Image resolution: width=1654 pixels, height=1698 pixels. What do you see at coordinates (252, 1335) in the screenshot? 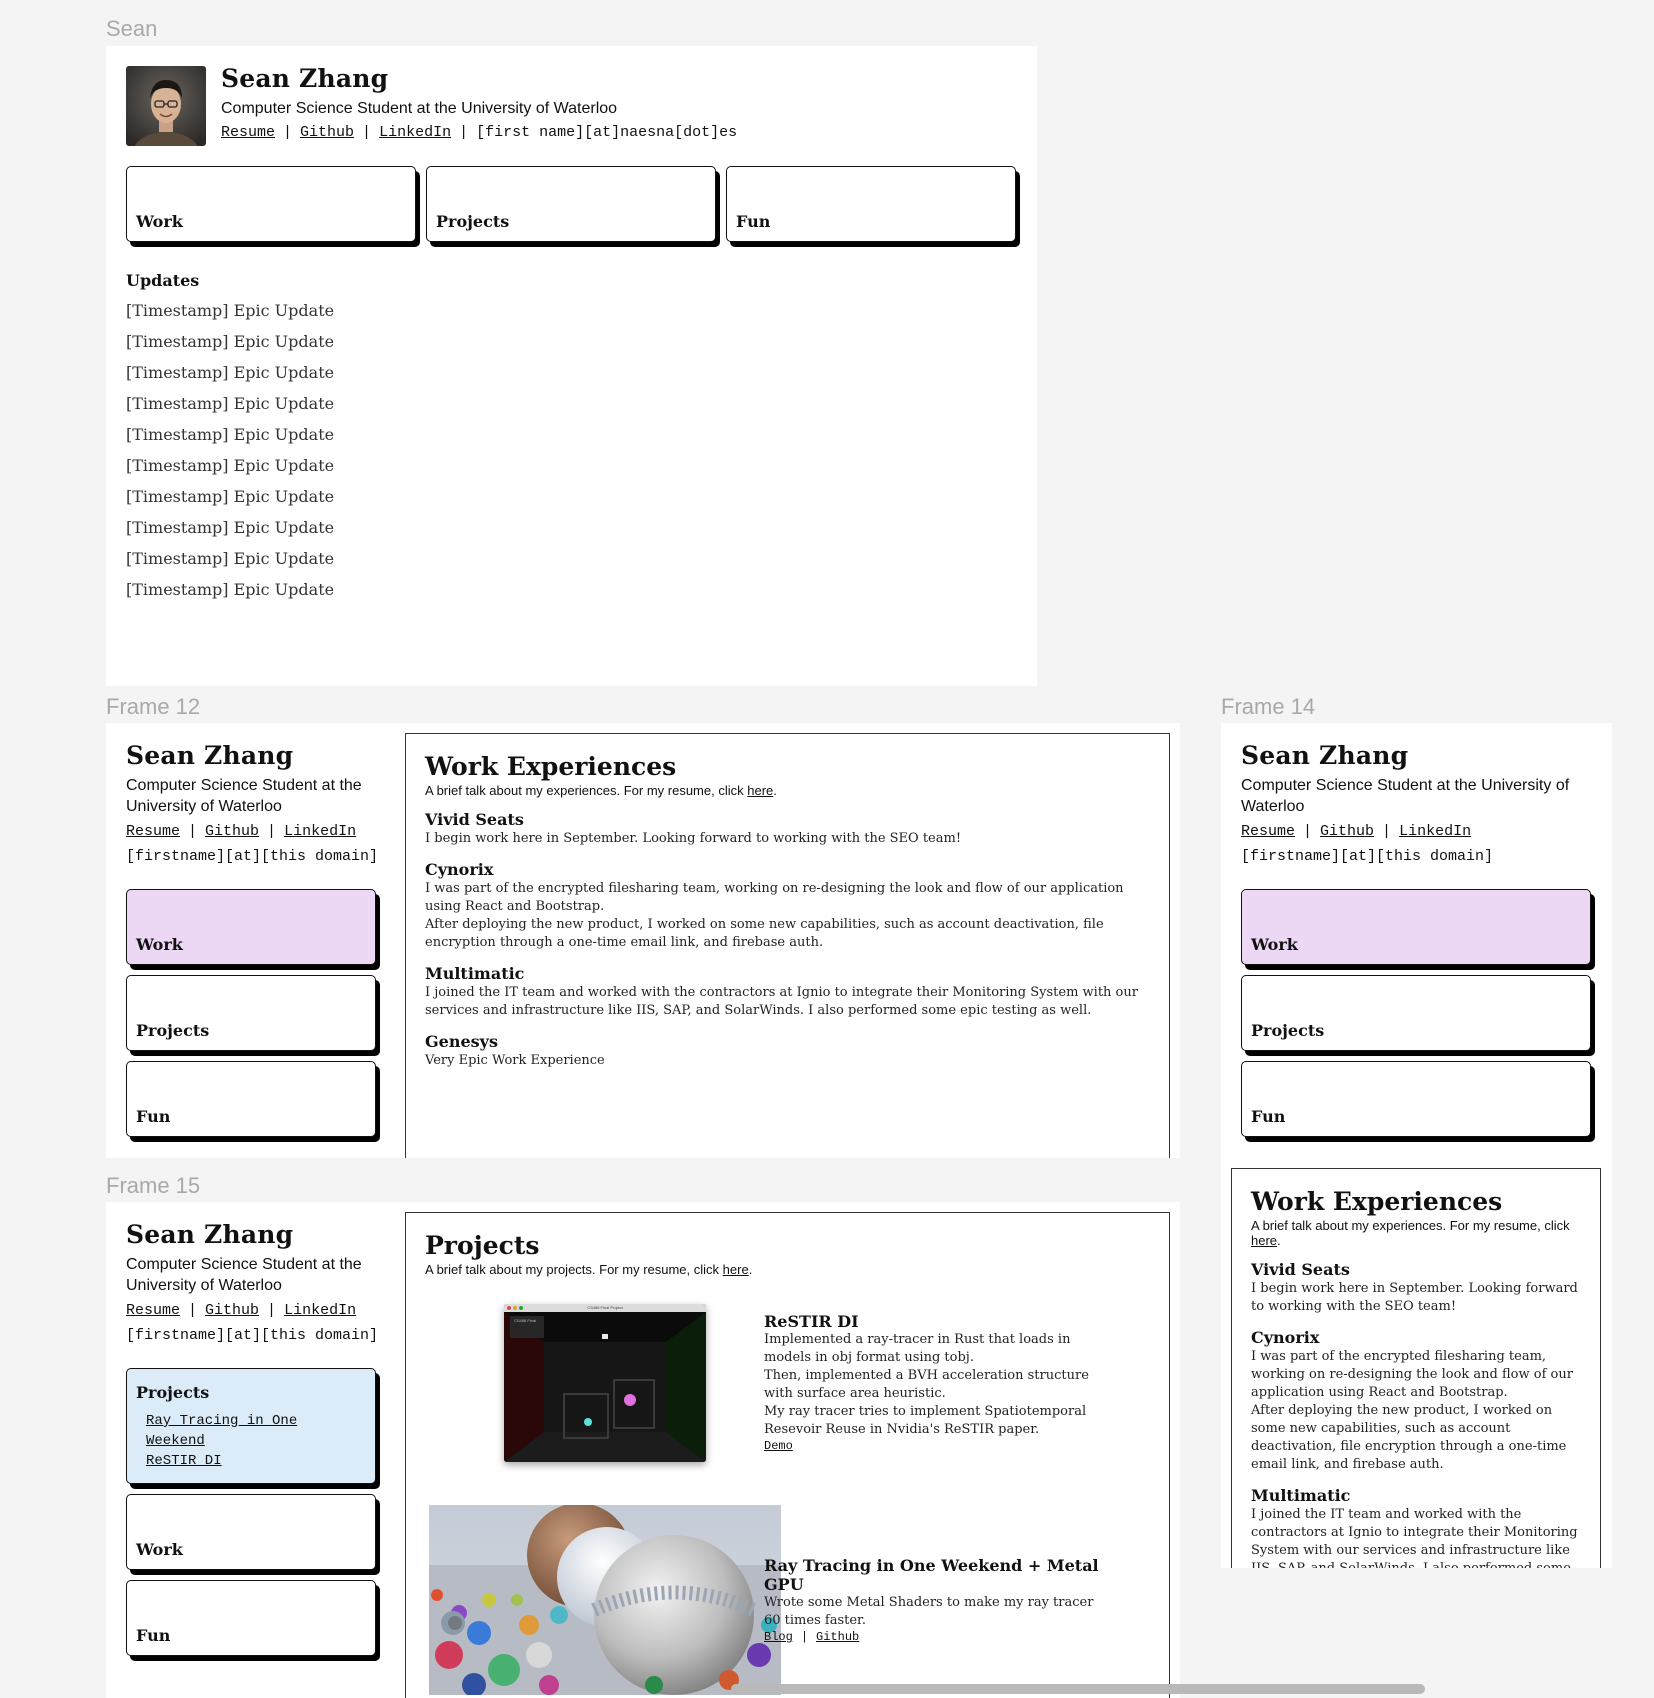
I see `email-text: [firstname][at][this domain]` at bounding box center [252, 1335].